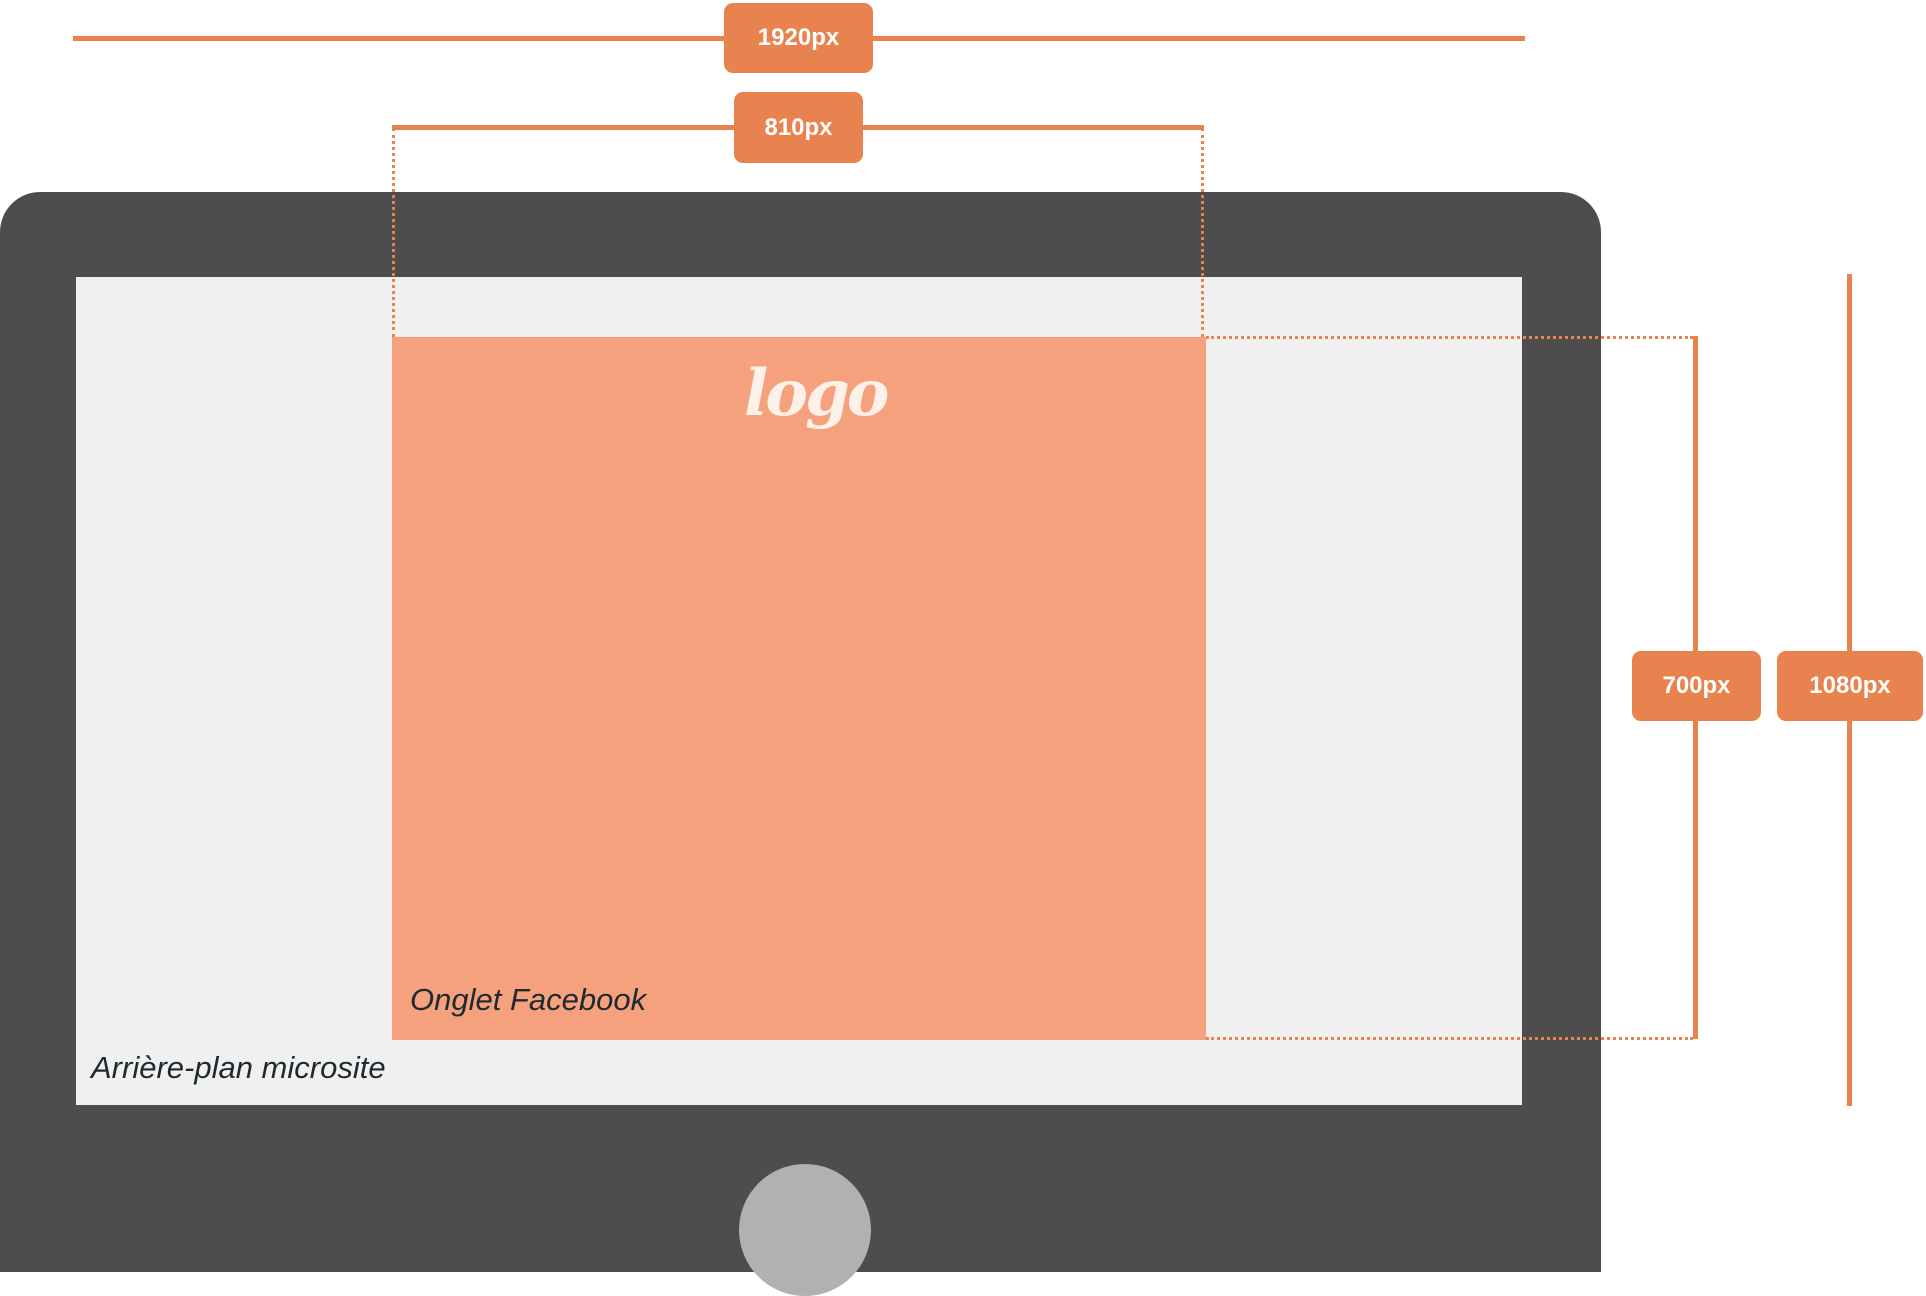  I want to click on tab-width-badge: 810px, so click(798, 127).